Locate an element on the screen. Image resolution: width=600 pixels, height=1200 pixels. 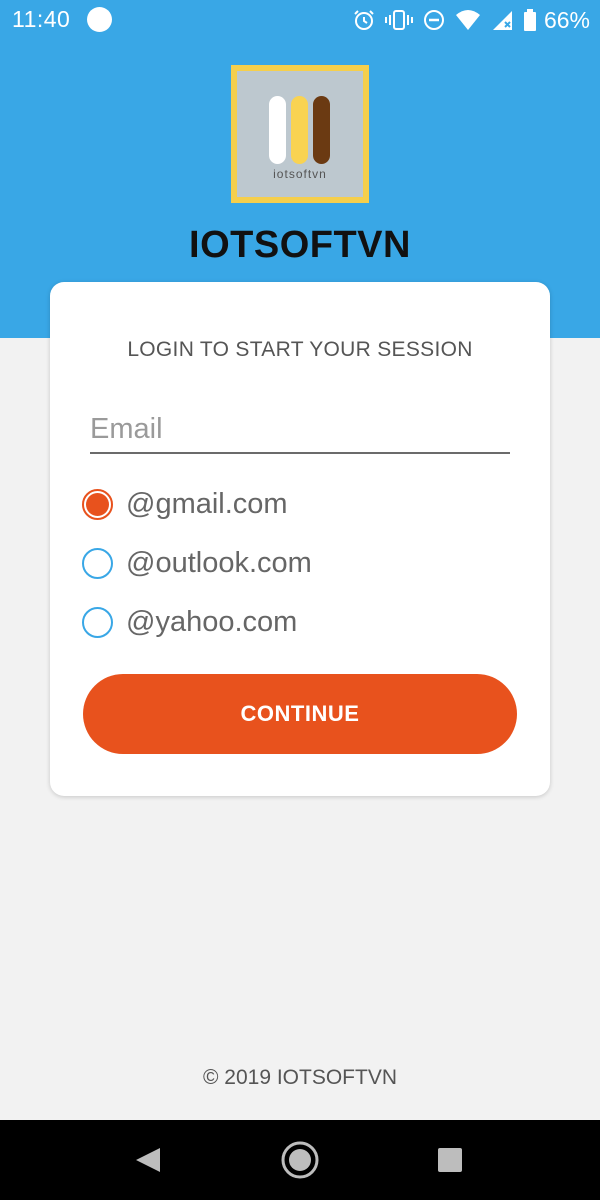
copyright-text: © 2019 IOTSOFTVN is located at coordinates (300, 1077).